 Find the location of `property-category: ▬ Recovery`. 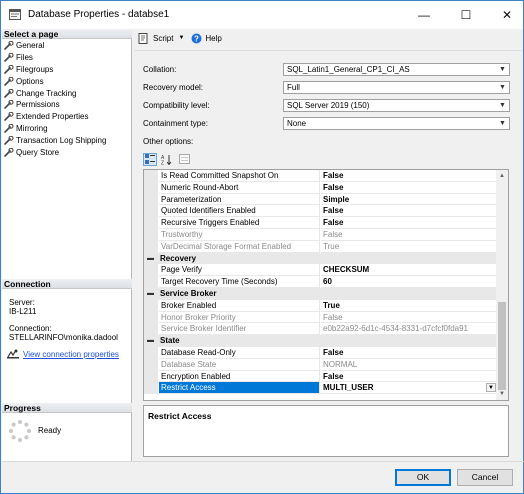

property-category: ▬ Recovery is located at coordinates (321, 258).